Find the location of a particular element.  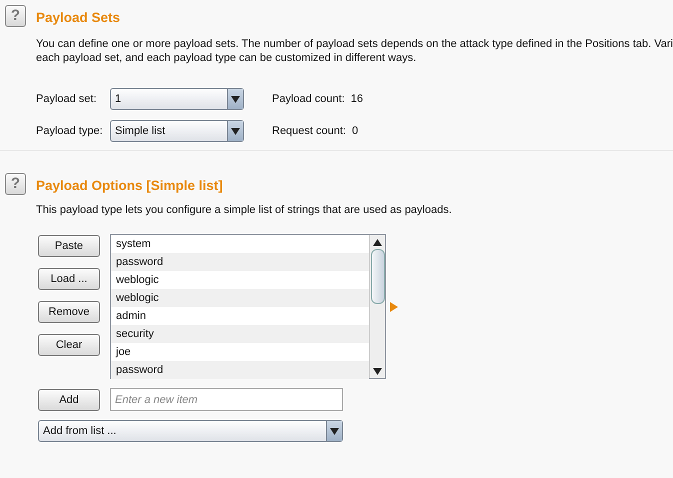

add-button: Add is located at coordinates (69, 399).